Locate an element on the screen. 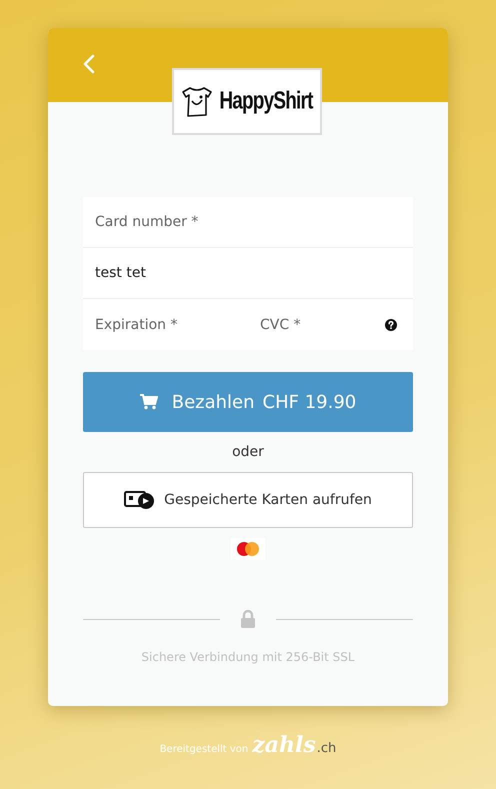 The width and height of the screenshot is (496, 789). mastercard-icon is located at coordinates (248, 549).